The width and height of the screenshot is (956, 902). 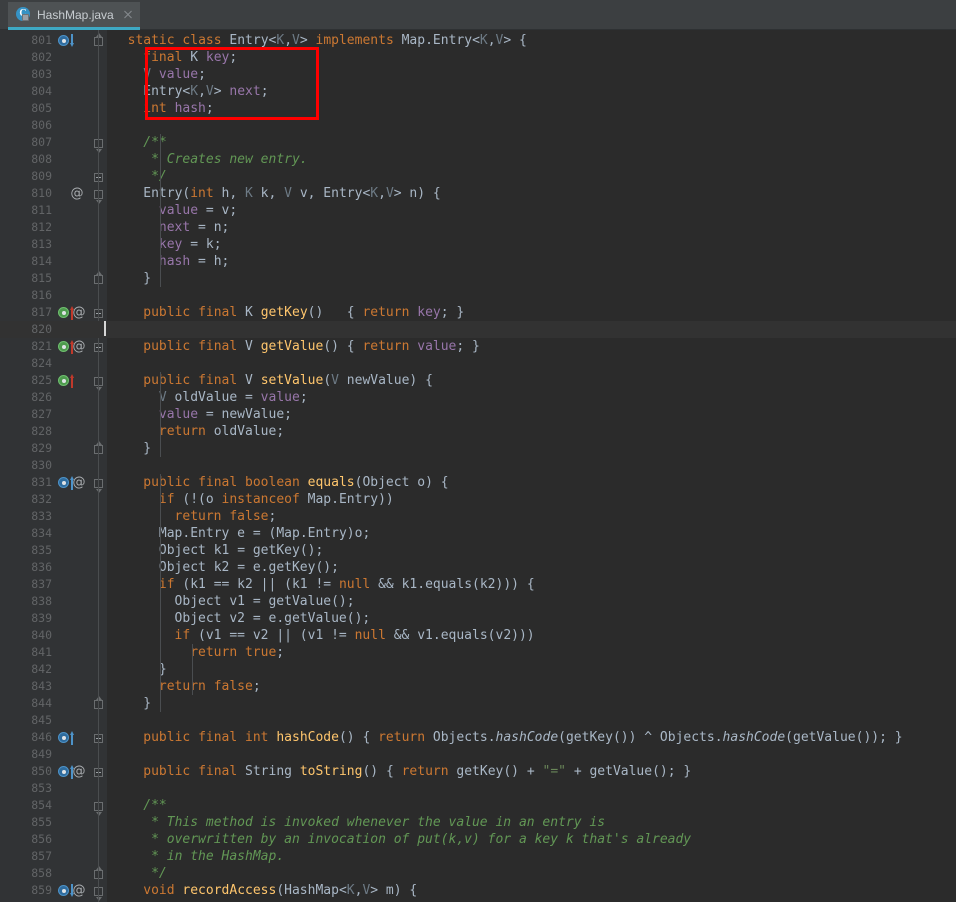 I want to click on close-icon, so click(x=128, y=15).